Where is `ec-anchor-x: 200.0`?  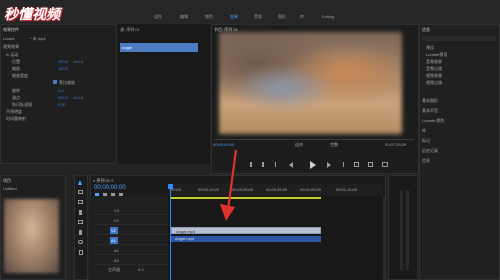
ec-anchor-x: 200.0 is located at coordinates (63, 97).